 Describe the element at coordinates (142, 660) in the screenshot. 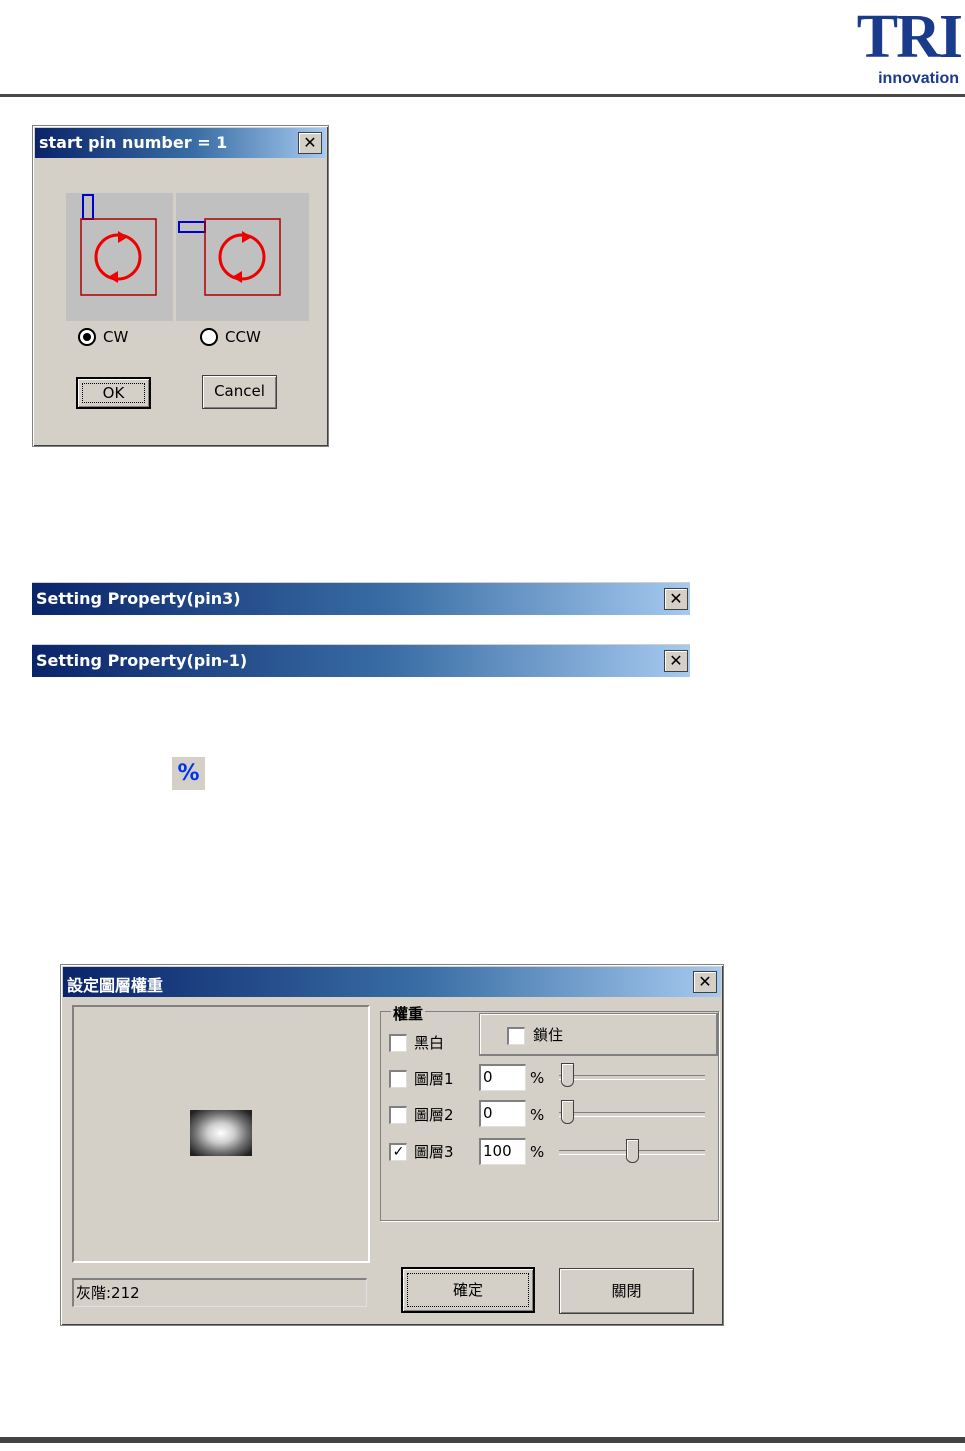

I see `bar-title: Setting Property(pin-1)` at that location.